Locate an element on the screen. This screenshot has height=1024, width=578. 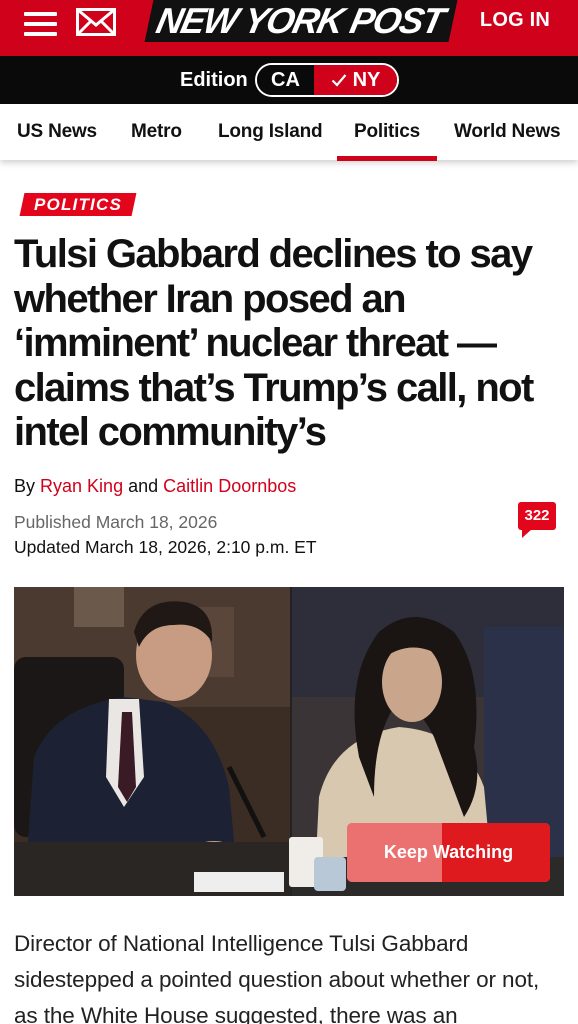
hamburger-menu-icon is located at coordinates (41, 21).